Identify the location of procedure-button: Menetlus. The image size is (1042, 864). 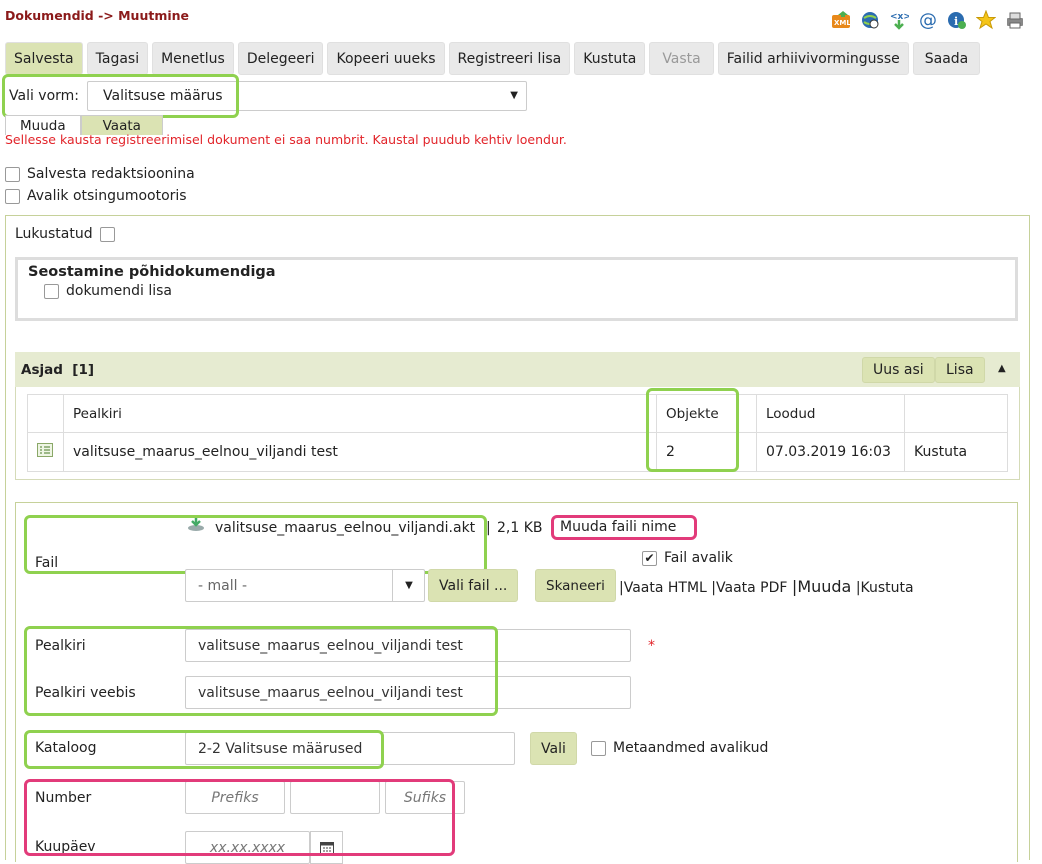
(193, 58).